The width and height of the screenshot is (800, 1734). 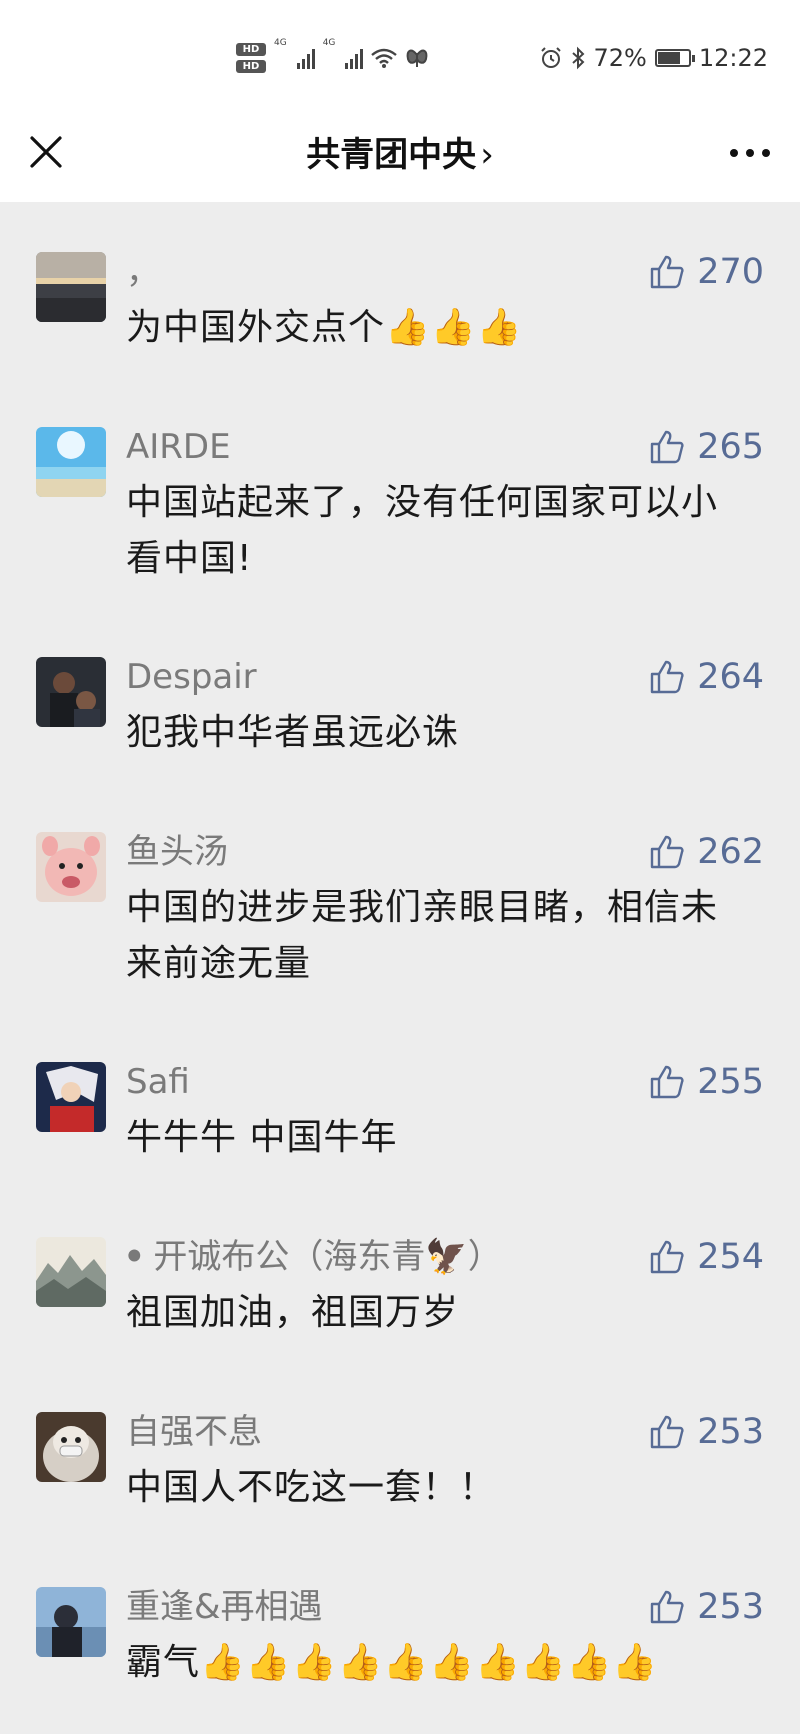 What do you see at coordinates (392, 1662) in the screenshot?
I see `comment-text: 霸气👍👍👍👍👍👍👍👍👍👍` at bounding box center [392, 1662].